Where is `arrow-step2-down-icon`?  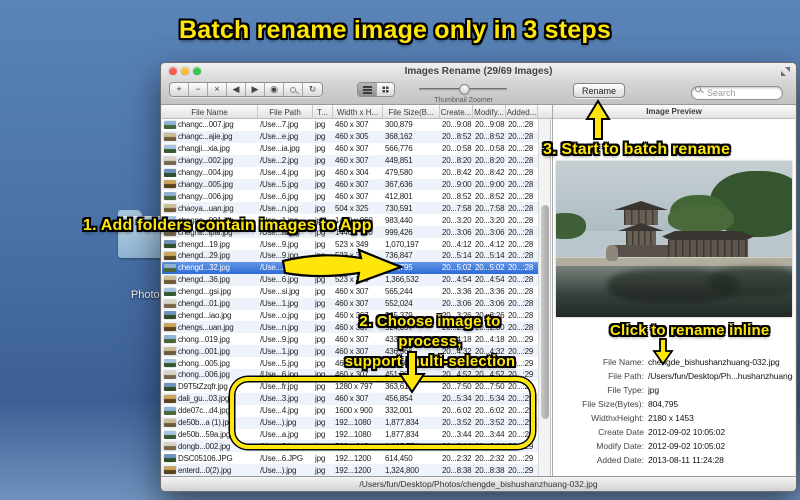 arrow-step2-down-icon is located at coordinates (412, 372).